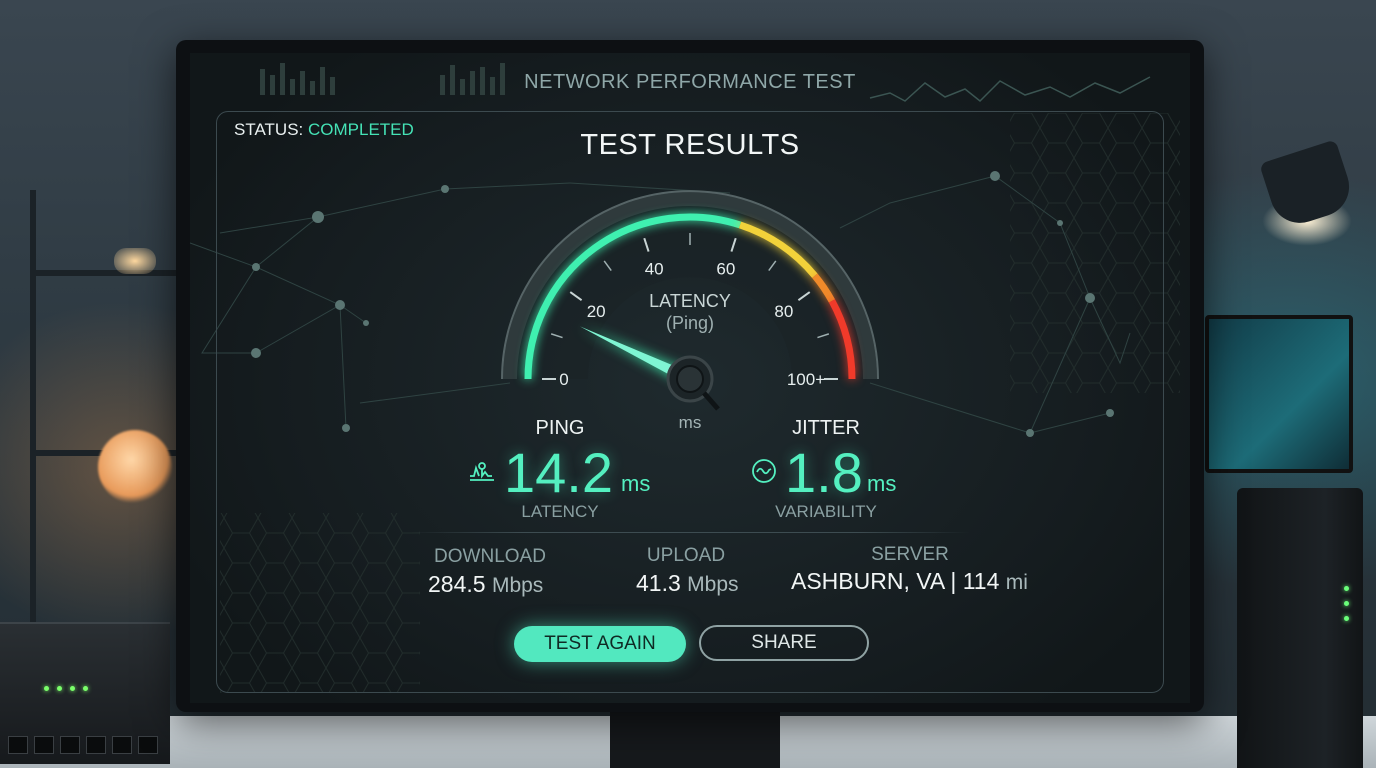 The width and height of the screenshot is (1376, 768). What do you see at coordinates (690, 323) in the screenshot?
I see `gauge-subtitle: (Ping)` at bounding box center [690, 323].